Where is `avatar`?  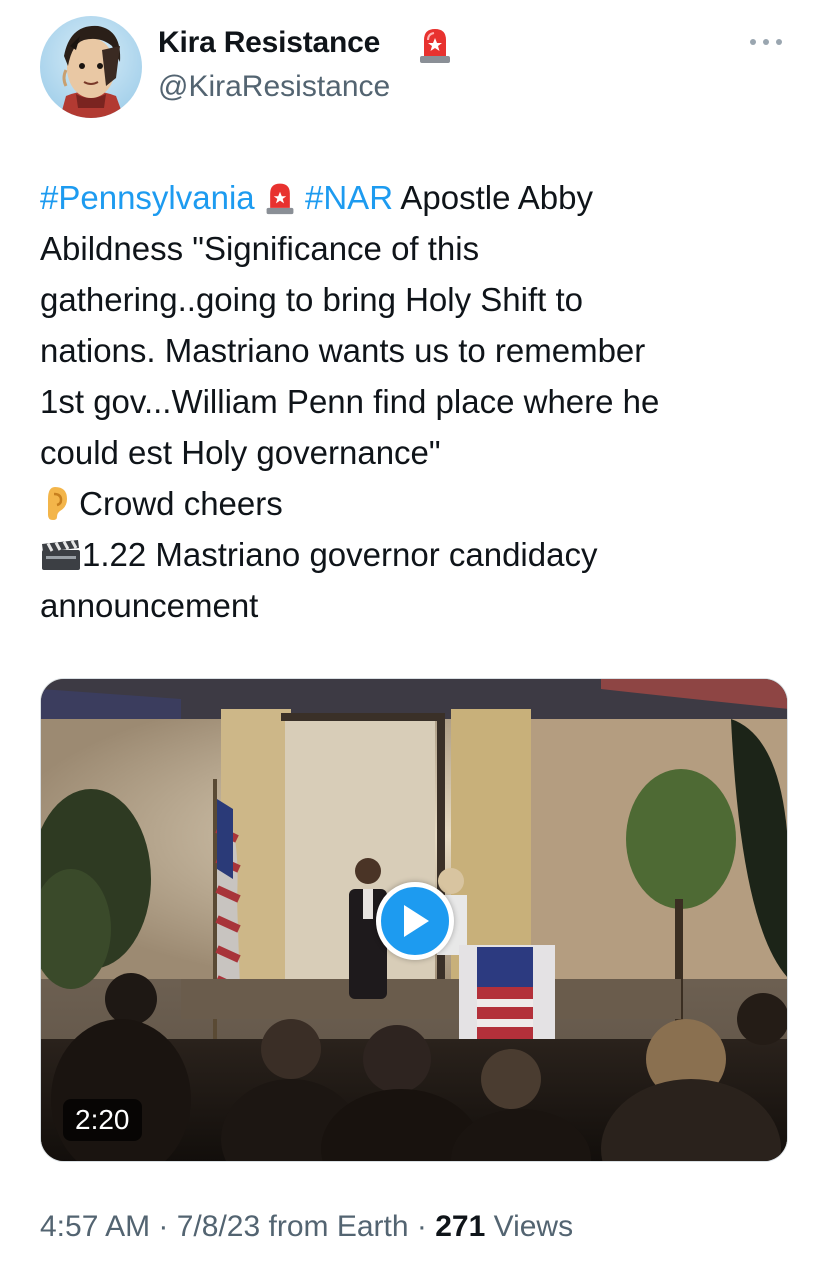 avatar is located at coordinates (91, 67).